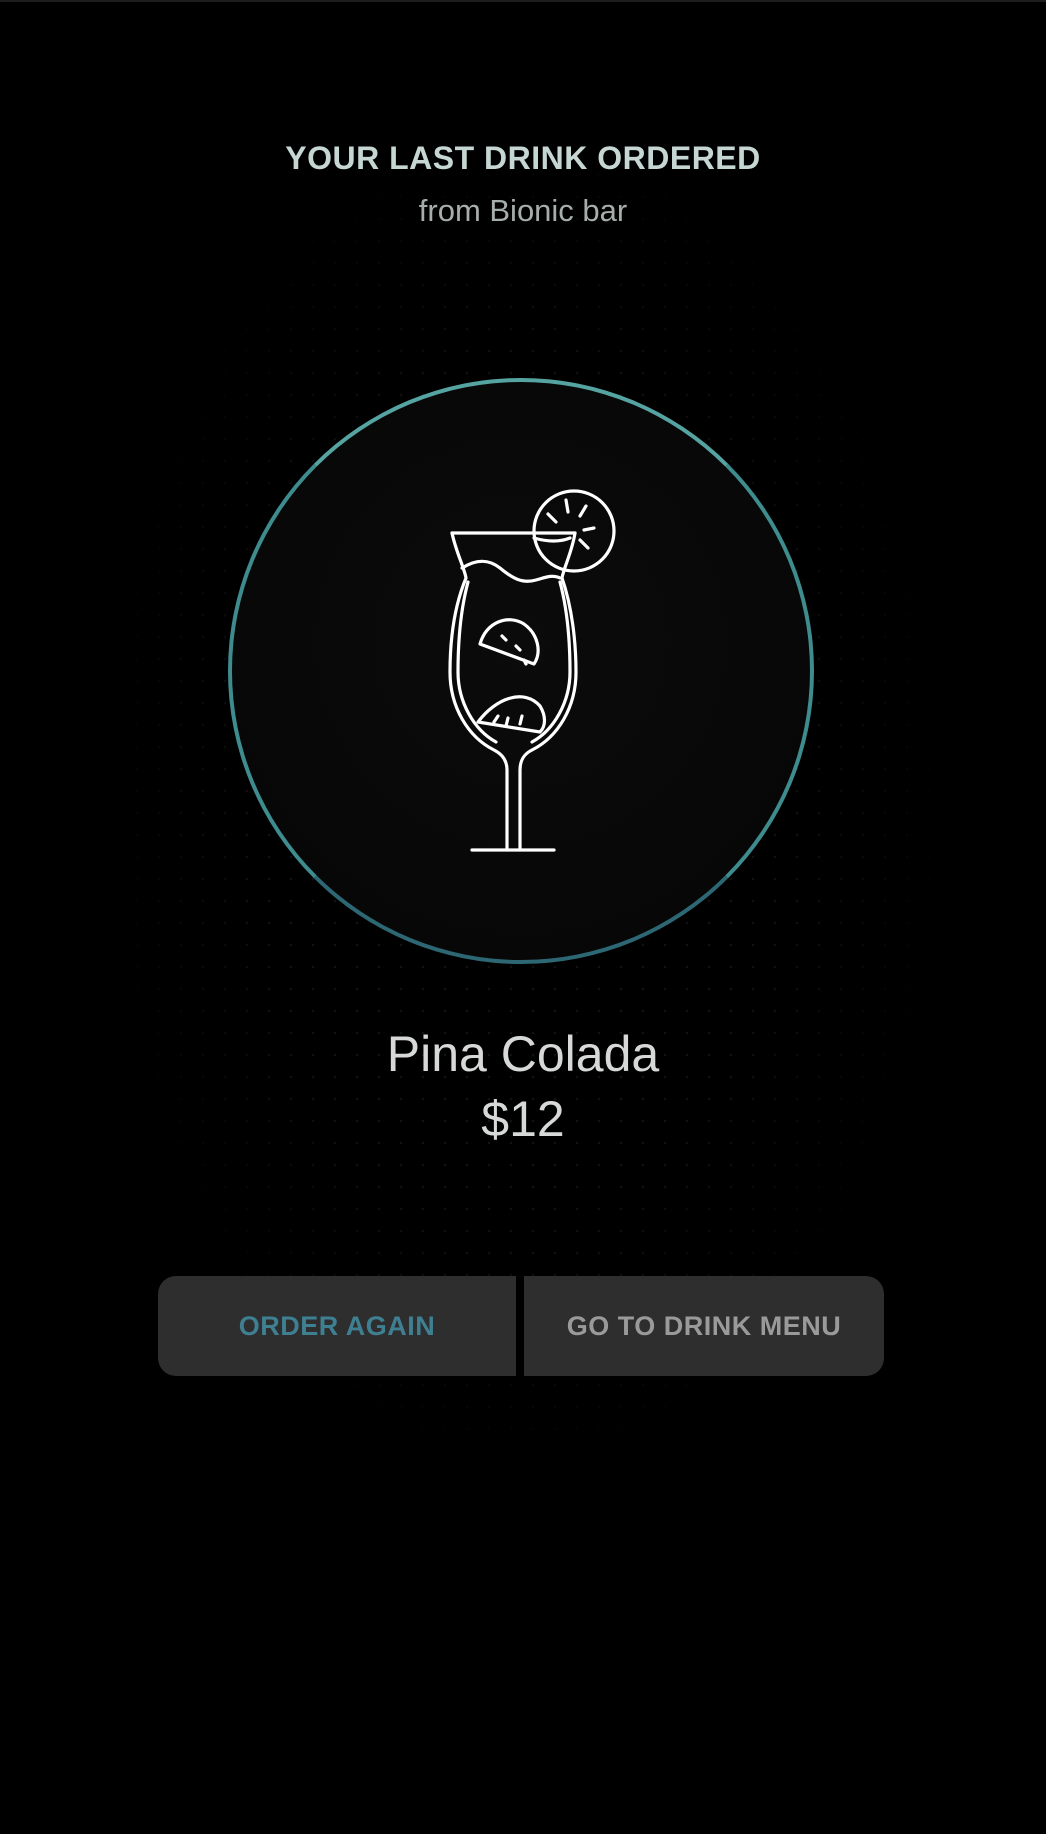  What do you see at coordinates (523, 1054) in the screenshot?
I see `drink-name: Pina Colada` at bounding box center [523, 1054].